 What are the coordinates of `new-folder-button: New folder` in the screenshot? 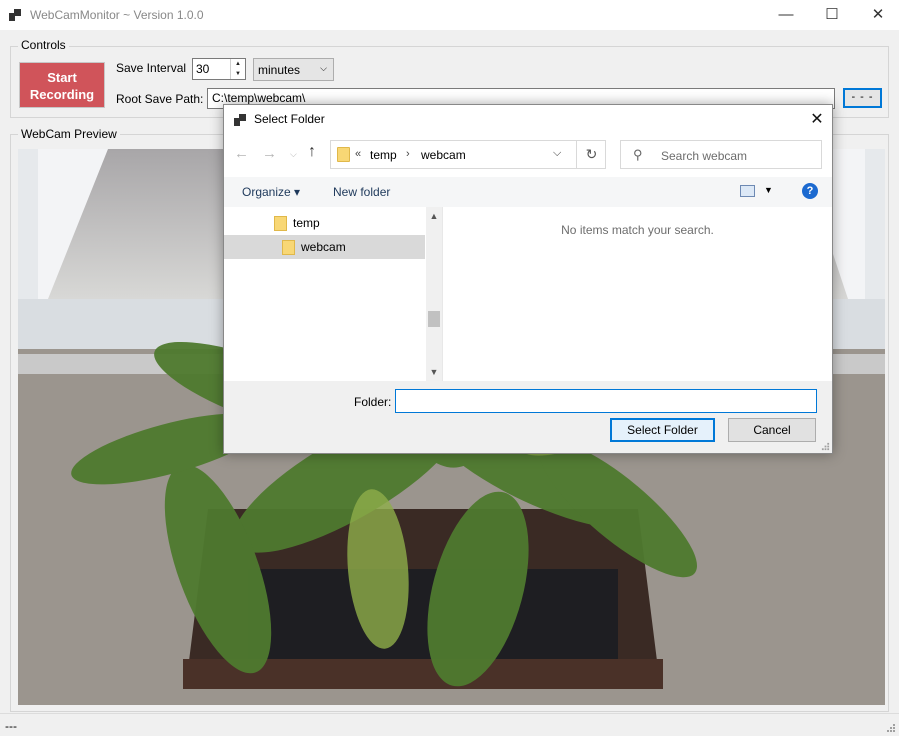 It's located at (361, 192).